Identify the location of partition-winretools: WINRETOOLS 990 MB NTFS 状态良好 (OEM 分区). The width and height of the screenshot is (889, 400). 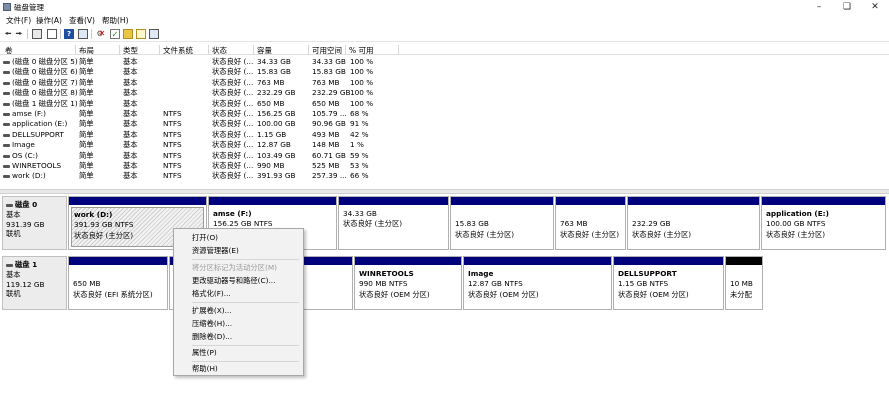
(408, 283).